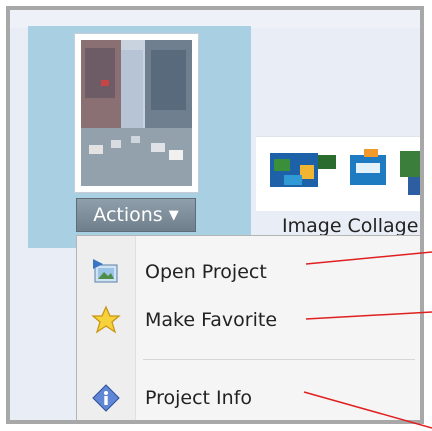 The image size is (432, 431). I want to click on menu-item-project-info: Project Info, so click(248, 398).